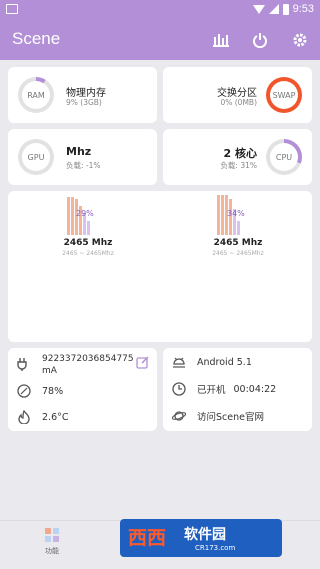 The width and height of the screenshot is (320, 569). I want to click on screenshot-icon, so click(12, 9).